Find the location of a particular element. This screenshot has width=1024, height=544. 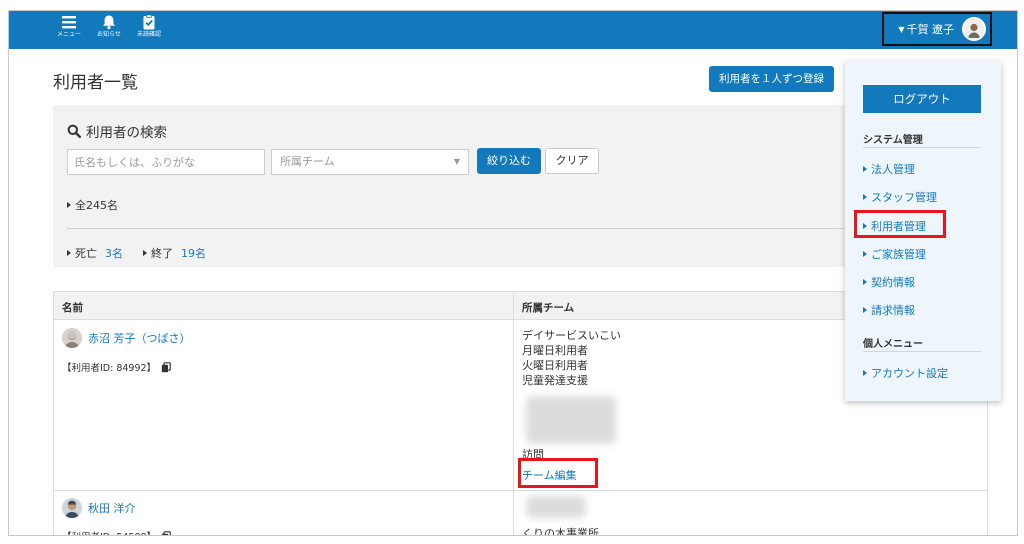

user-menu-toggle: ▼ 千賀 遼子 is located at coordinates (937, 29).